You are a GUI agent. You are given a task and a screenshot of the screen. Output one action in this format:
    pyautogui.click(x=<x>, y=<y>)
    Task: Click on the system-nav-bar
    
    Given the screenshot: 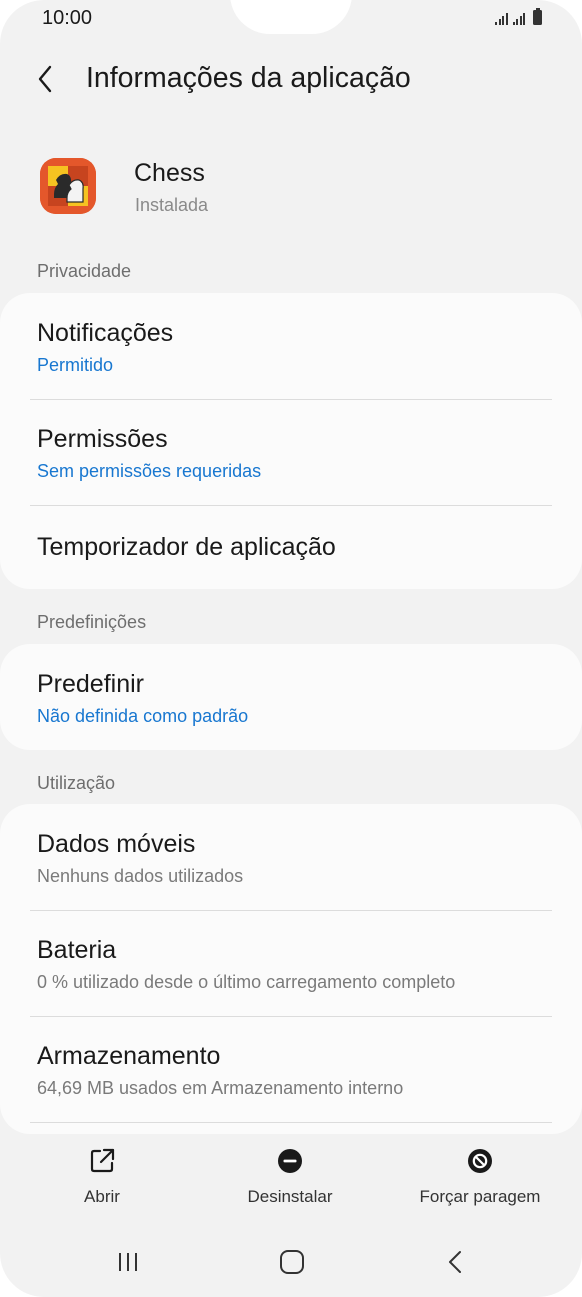 What is the action you would take?
    pyautogui.click(x=291, y=1262)
    